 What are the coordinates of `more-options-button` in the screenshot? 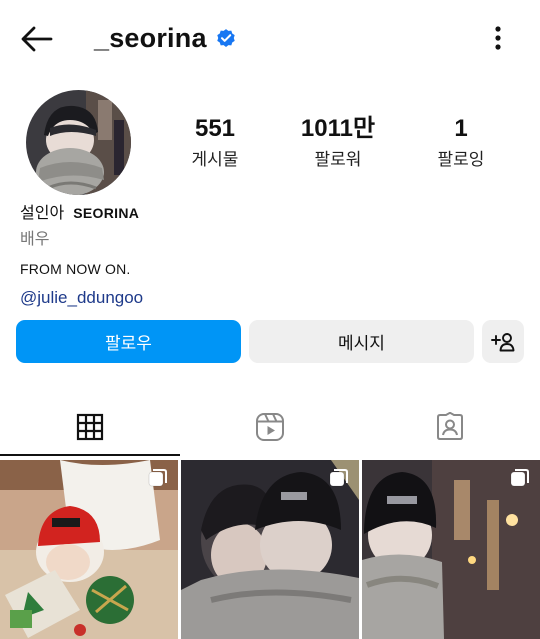 It's located at (498, 38).